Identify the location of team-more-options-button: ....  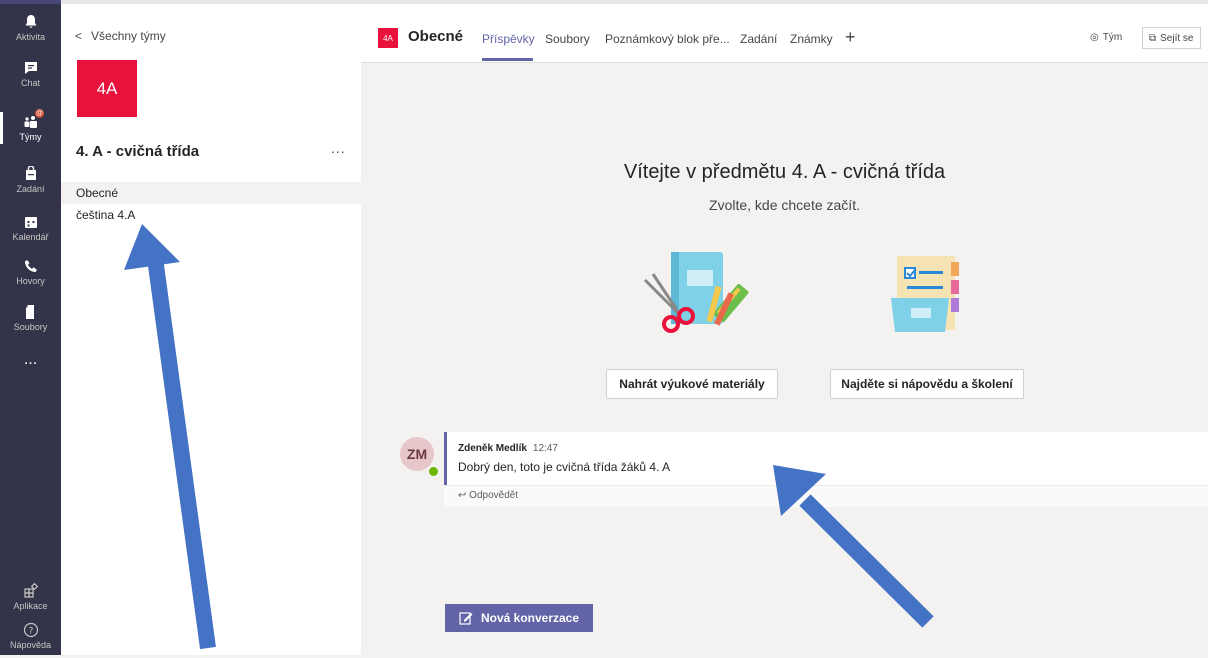
(338, 148).